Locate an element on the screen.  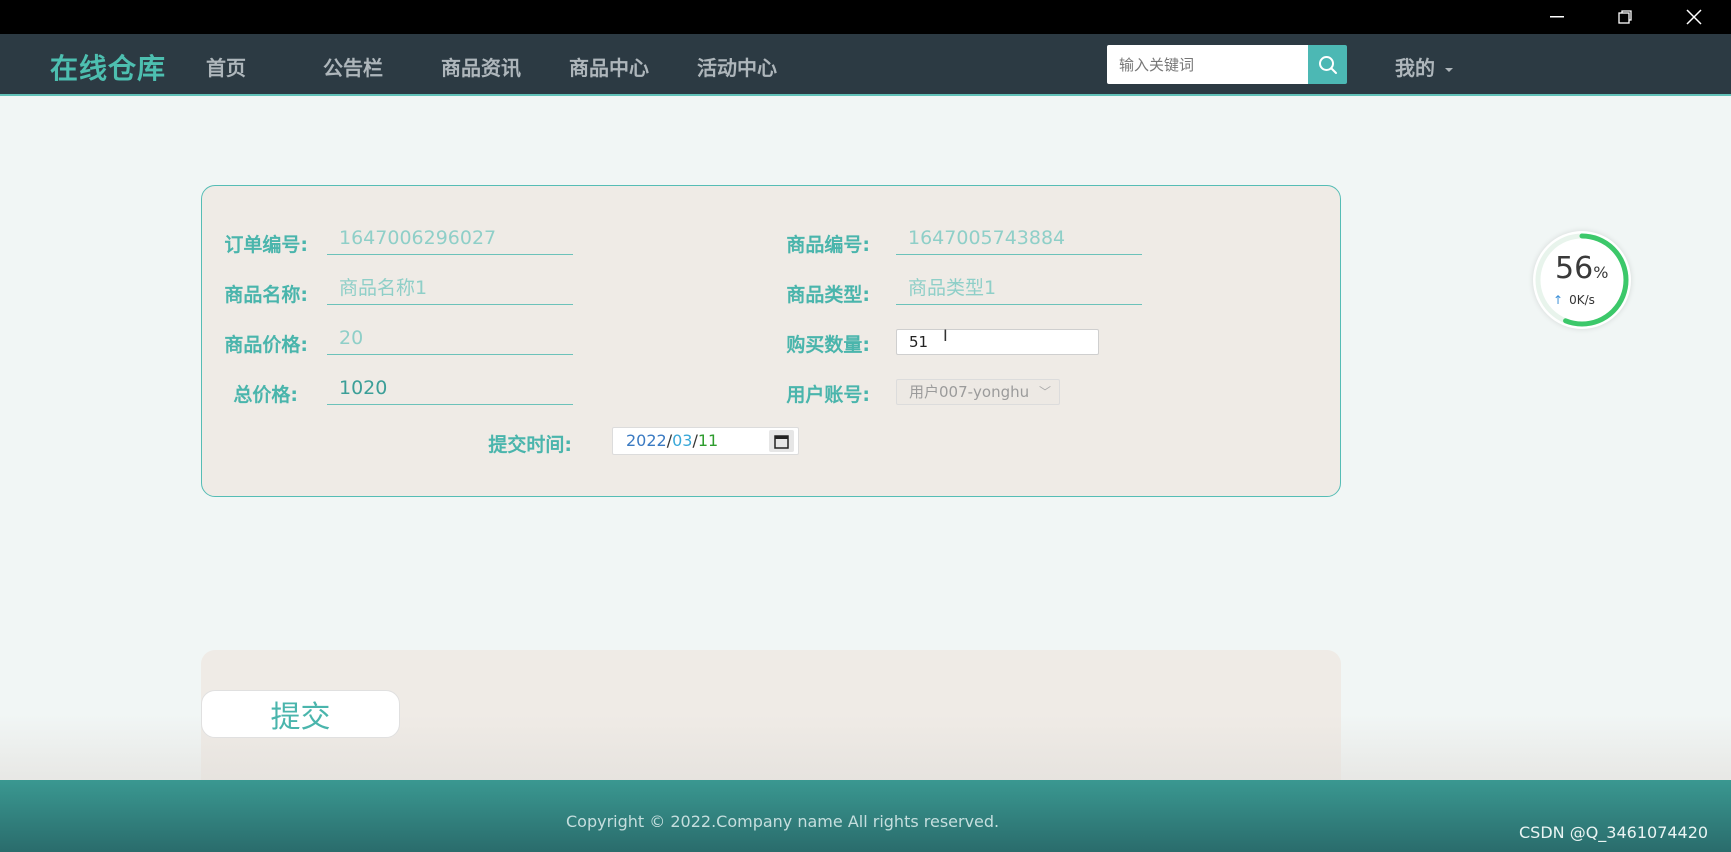
order-no-field: 1647006296027 is located at coordinates (450, 239).